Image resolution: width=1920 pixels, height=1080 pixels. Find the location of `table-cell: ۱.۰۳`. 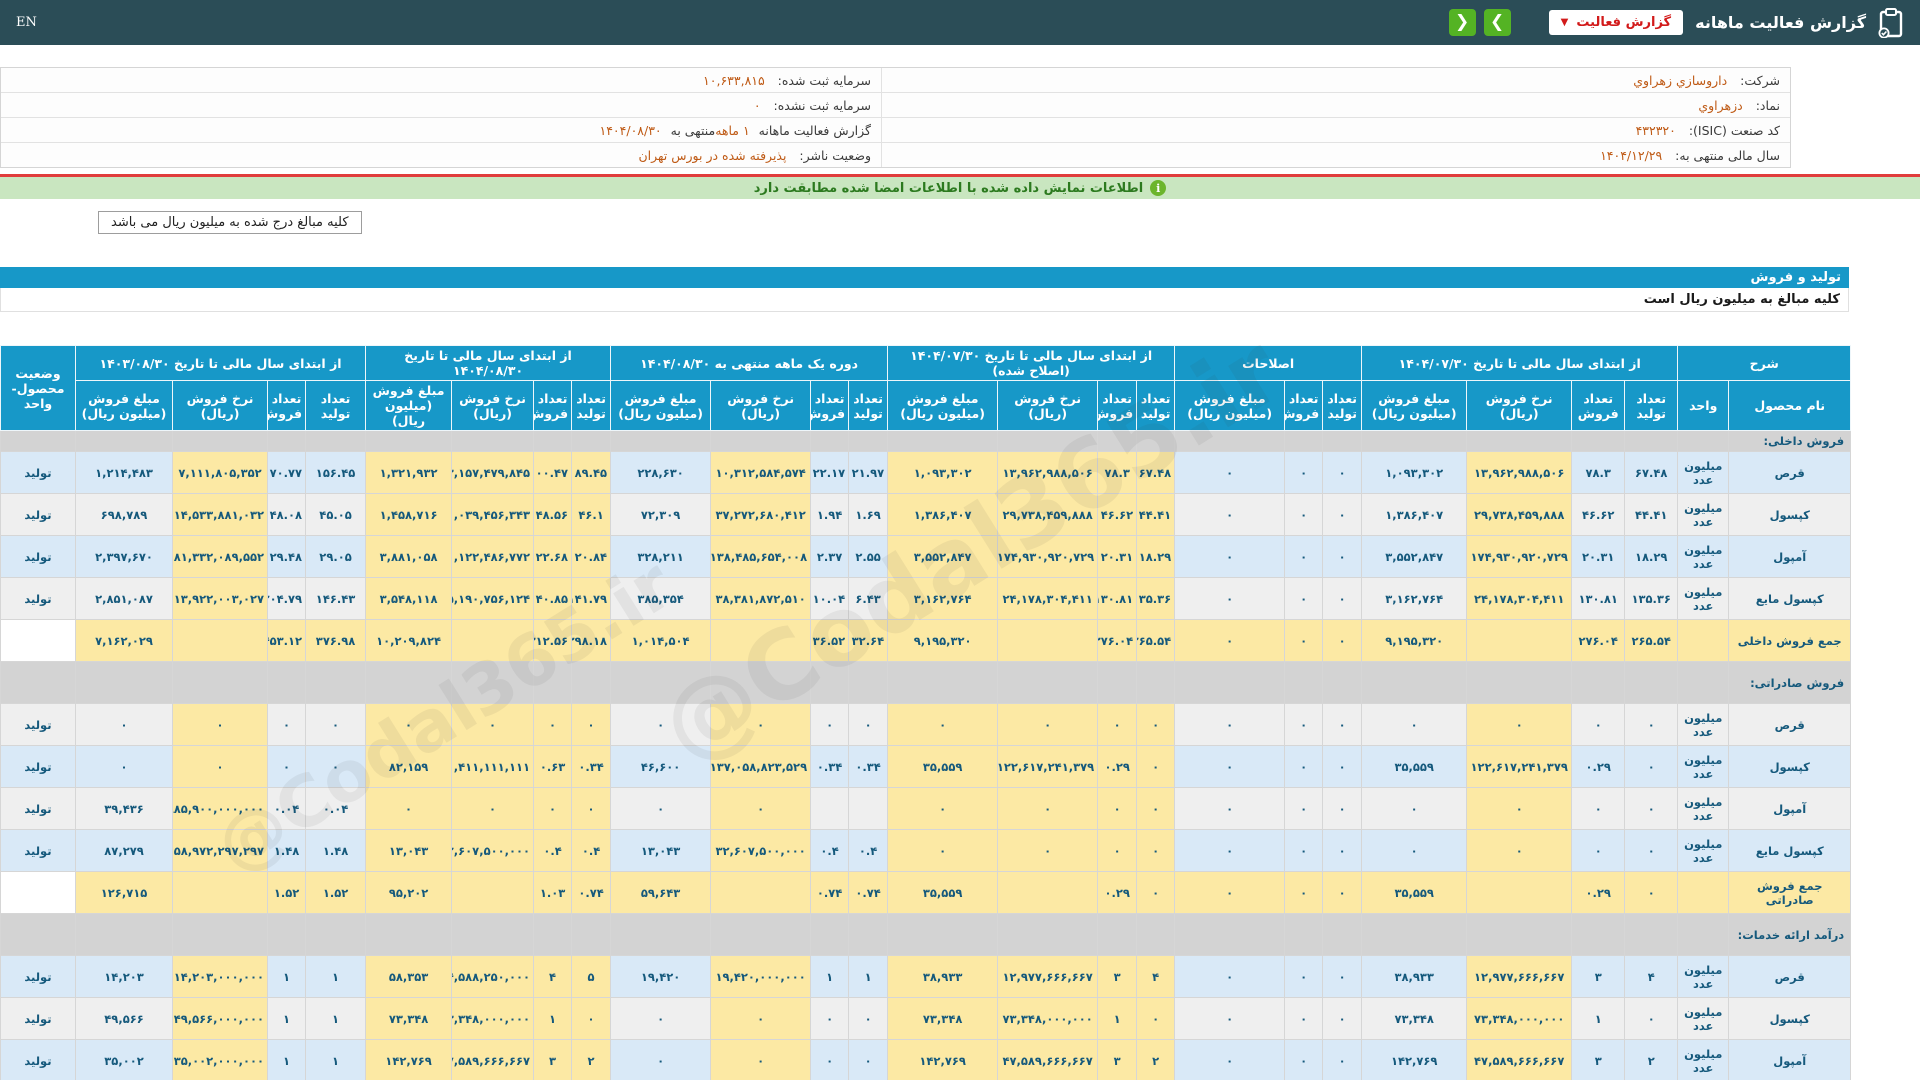

table-cell: ۱.۰۳ is located at coordinates (553, 892).